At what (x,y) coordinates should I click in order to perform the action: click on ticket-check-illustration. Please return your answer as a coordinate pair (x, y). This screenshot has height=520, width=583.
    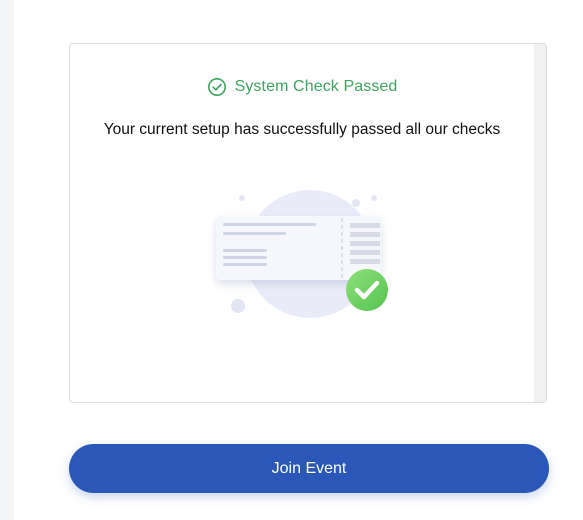
    Looking at the image, I should click on (303, 254).